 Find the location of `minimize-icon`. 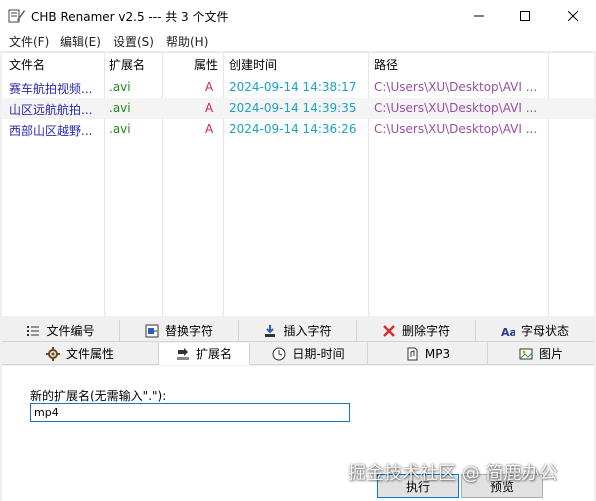

minimize-icon is located at coordinates (479, 15).